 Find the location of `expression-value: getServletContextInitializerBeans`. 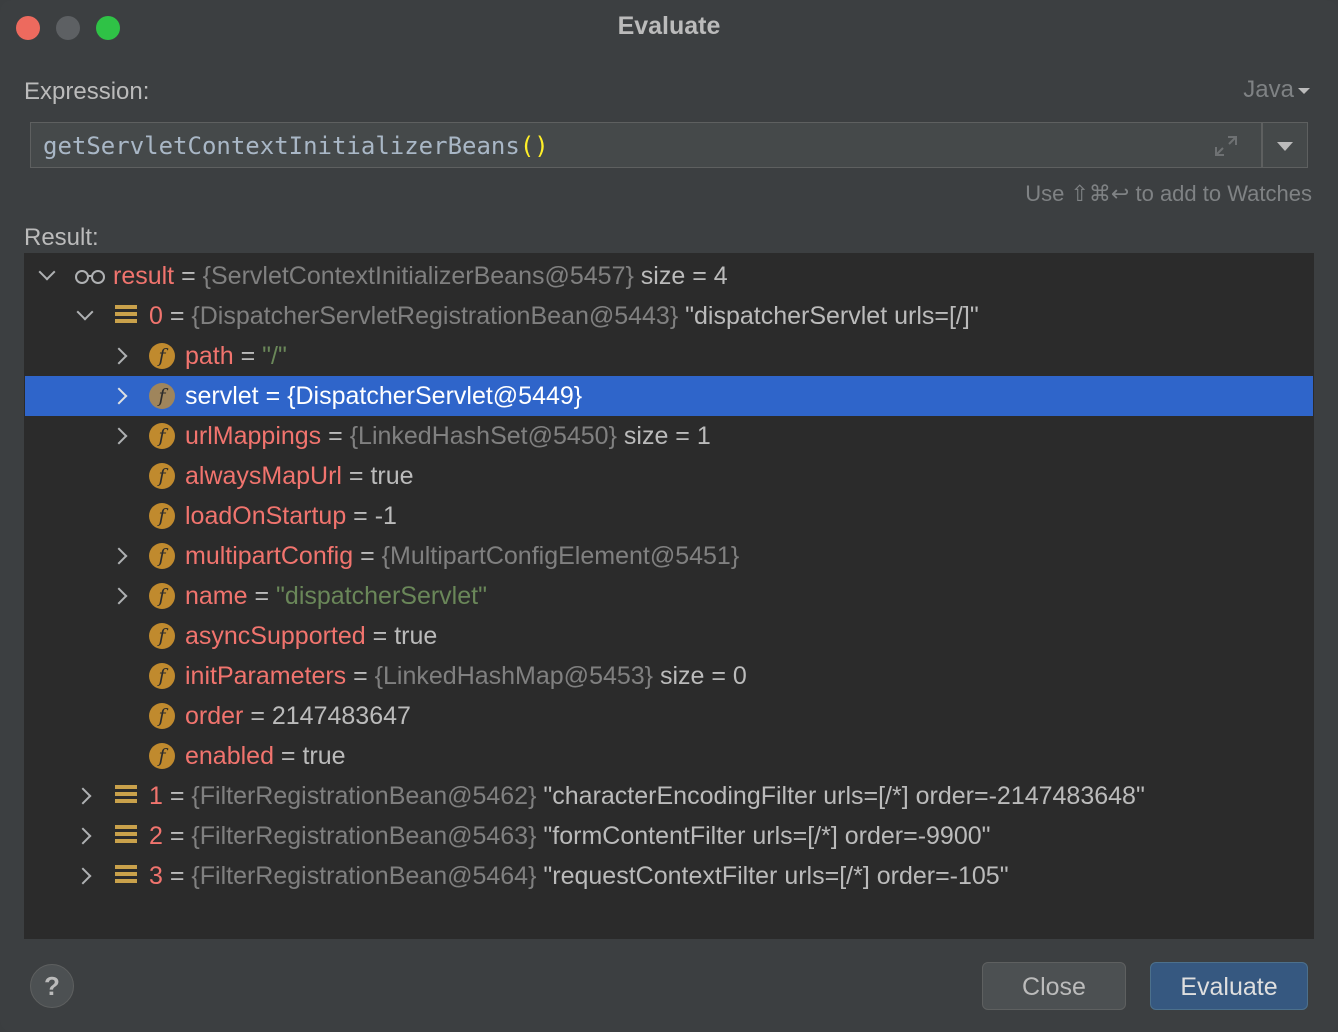

expression-value: getServletContextInitializerBeans is located at coordinates (281, 146).